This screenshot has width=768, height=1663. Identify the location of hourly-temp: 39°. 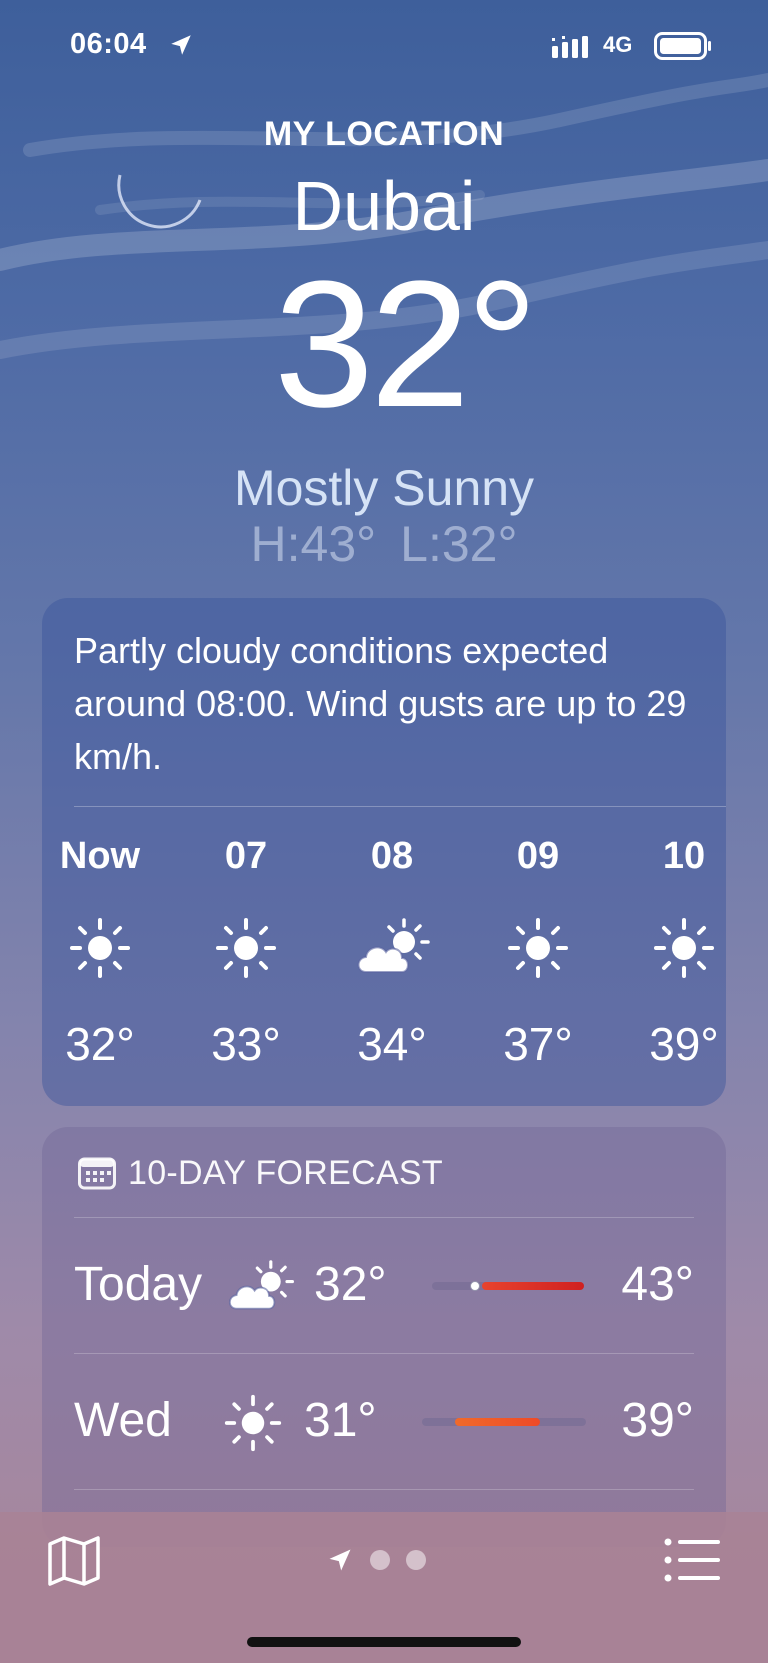
(684, 1044).